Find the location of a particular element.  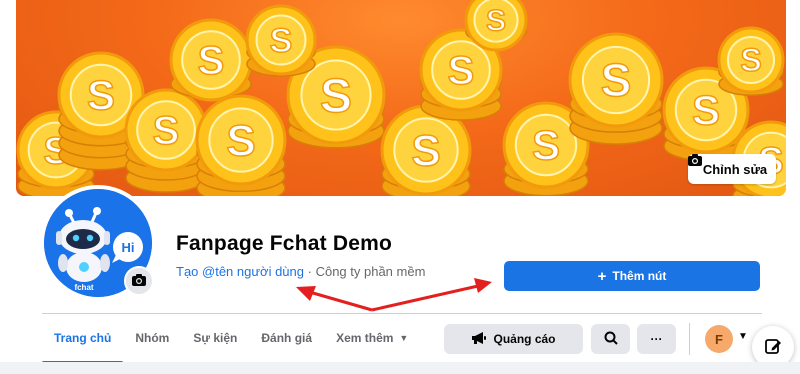

ads-label: Quảng cáo is located at coordinates (524, 339).